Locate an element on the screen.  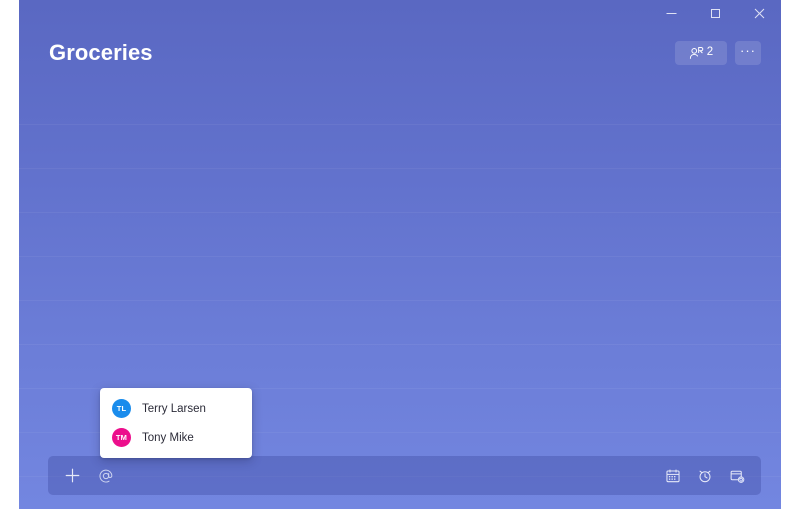
window-titlebar is located at coordinates (400, 13).